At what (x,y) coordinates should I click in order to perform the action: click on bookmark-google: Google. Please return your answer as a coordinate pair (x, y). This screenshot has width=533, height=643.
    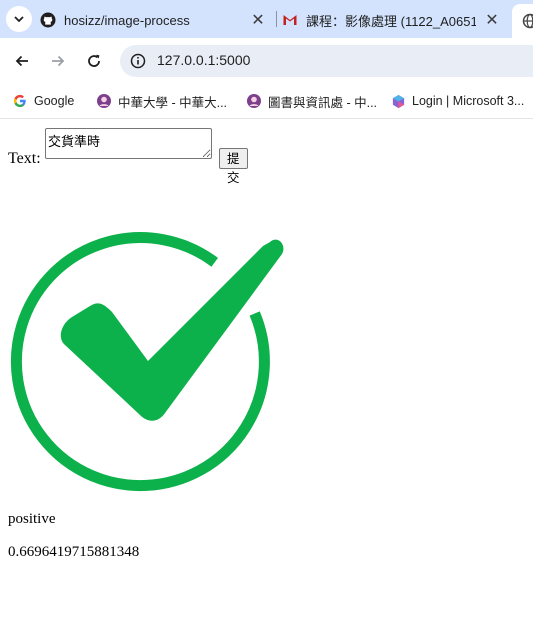
    Looking at the image, I should click on (43, 101).